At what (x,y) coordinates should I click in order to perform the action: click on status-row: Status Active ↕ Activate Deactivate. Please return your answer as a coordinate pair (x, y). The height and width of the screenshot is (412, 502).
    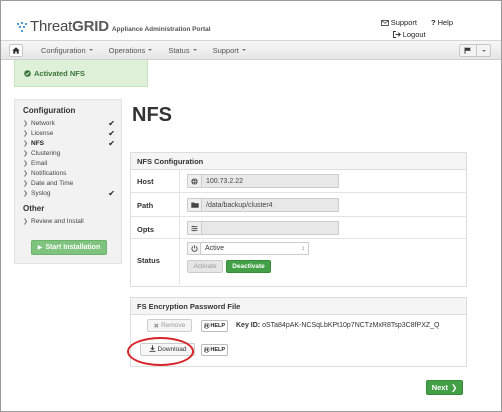
    Looking at the image, I should click on (298, 262).